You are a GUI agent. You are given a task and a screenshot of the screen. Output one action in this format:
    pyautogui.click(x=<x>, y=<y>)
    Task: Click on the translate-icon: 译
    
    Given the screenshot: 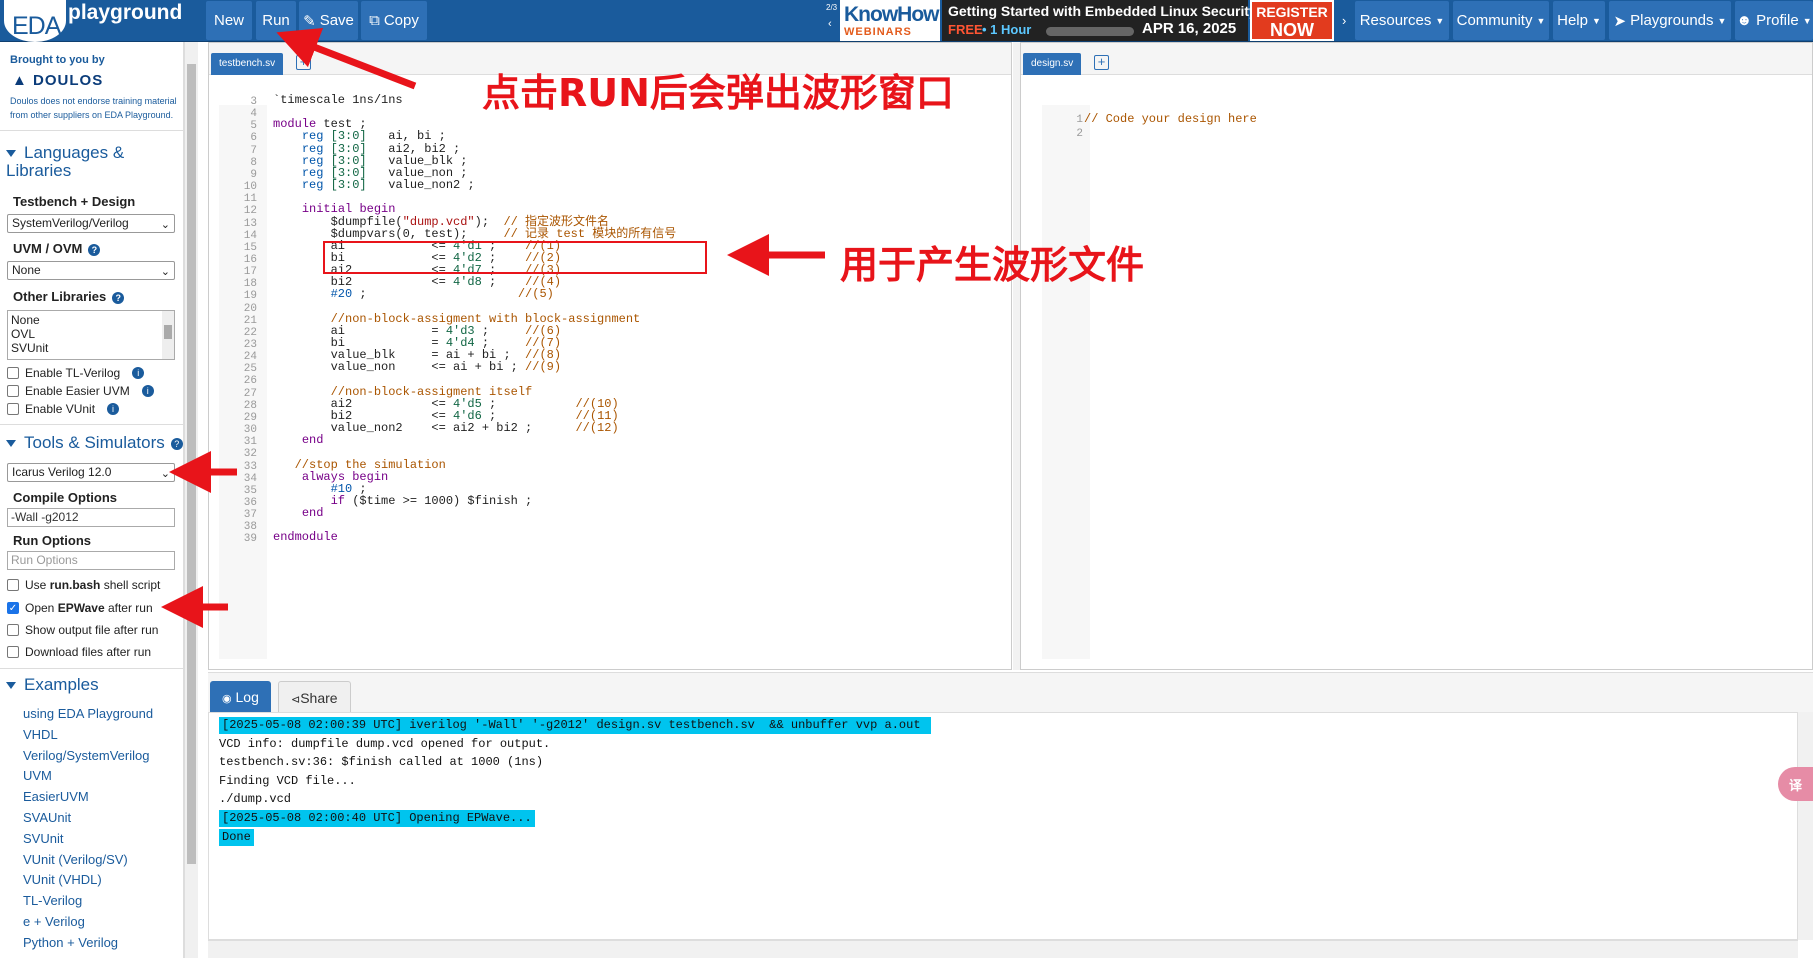 What is the action you would take?
    pyautogui.click(x=1795, y=785)
    